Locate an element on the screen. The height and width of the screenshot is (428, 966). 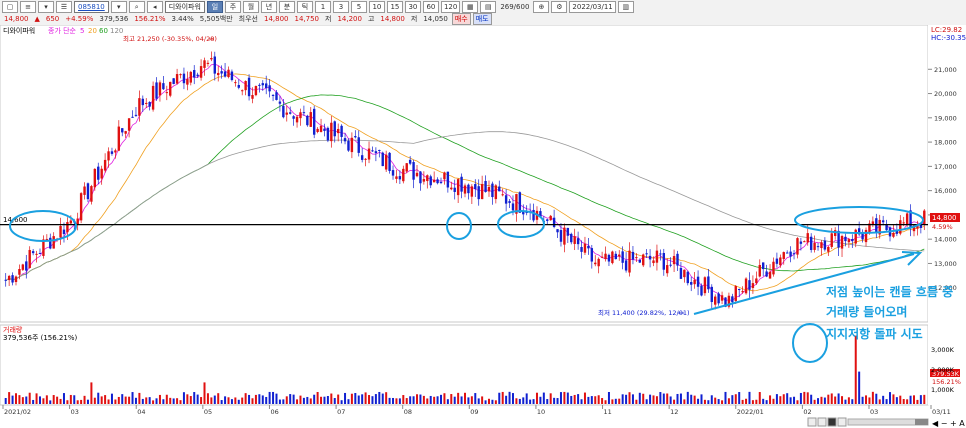
grid-icon: ▦ is located at coordinates (470, 7).